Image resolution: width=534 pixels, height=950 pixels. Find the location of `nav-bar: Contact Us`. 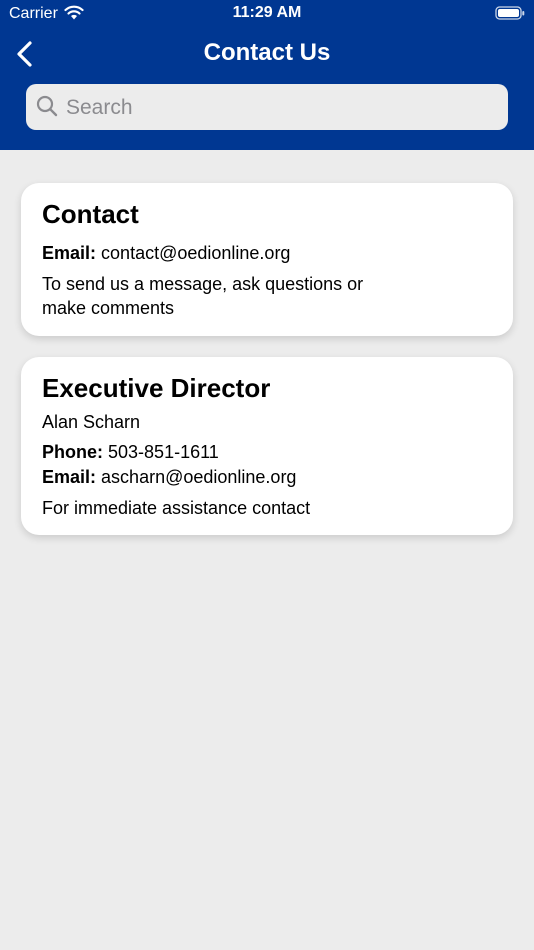

nav-bar: Contact Us is located at coordinates (267, 54).